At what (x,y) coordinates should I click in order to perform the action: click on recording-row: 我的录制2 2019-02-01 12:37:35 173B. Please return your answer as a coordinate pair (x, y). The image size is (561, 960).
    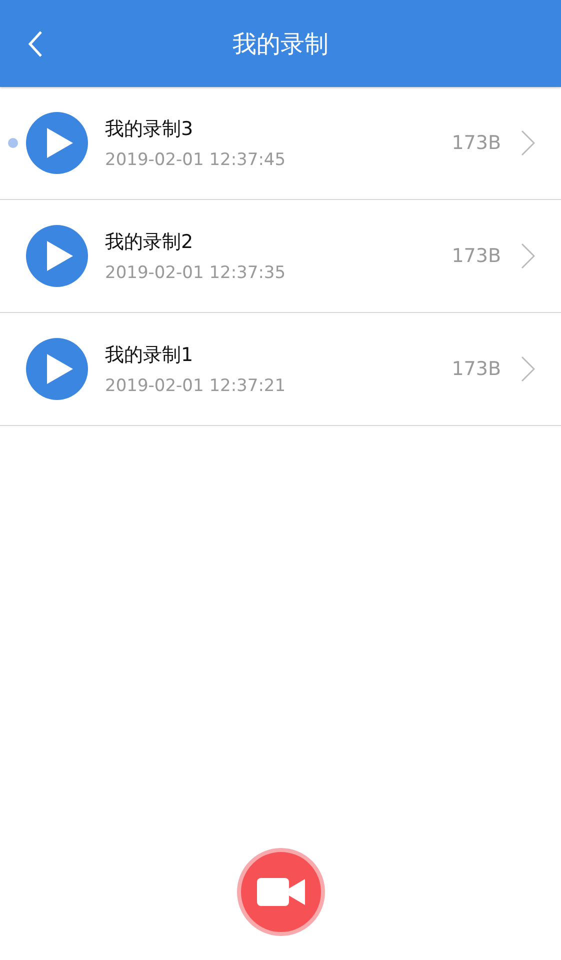
    Looking at the image, I should click on (280, 256).